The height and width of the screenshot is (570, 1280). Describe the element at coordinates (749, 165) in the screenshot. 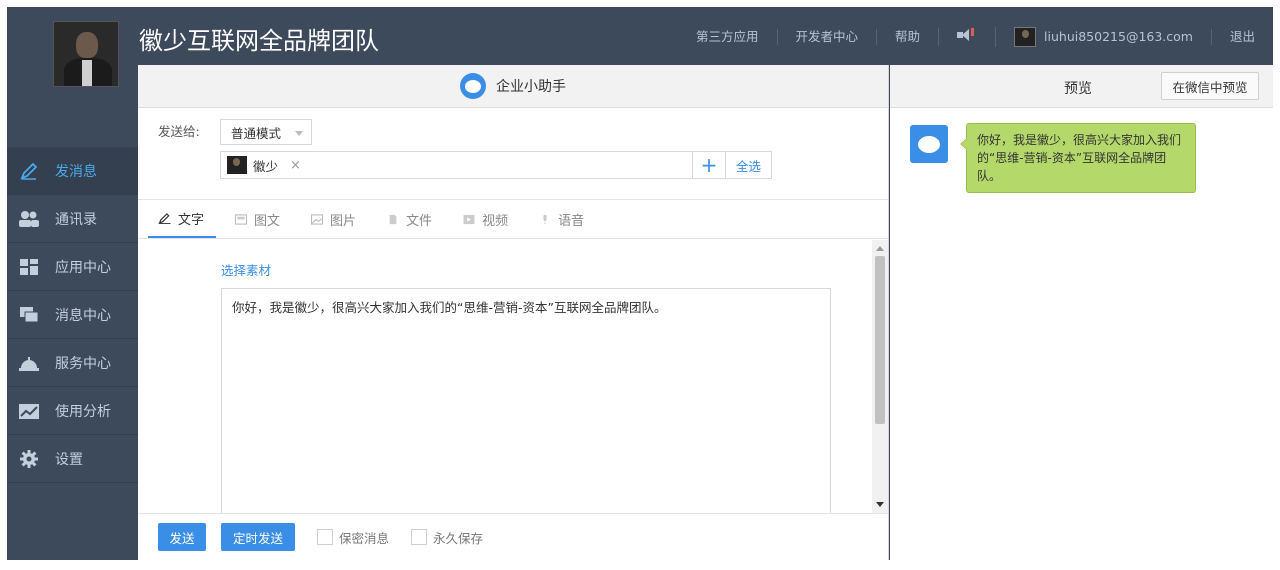

I see `select-all-button: 全选` at that location.